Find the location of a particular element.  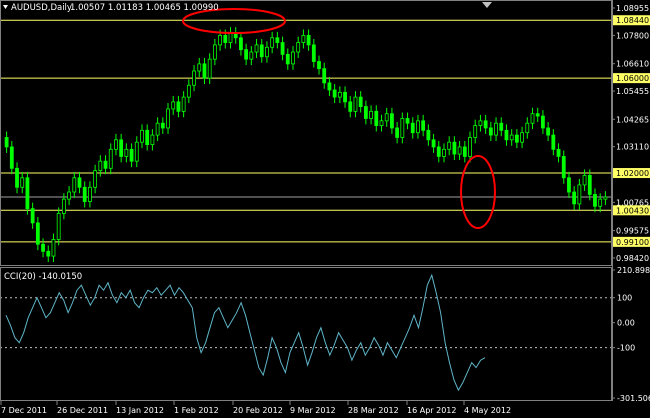

price-tick-label: 0.99575 is located at coordinates (632, 231).